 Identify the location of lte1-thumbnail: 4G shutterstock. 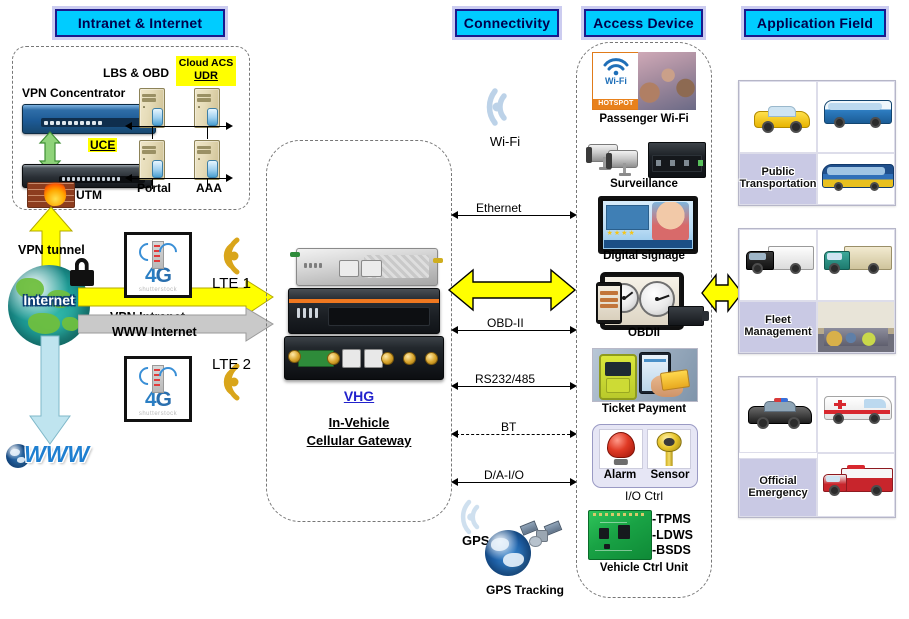
(158, 265).